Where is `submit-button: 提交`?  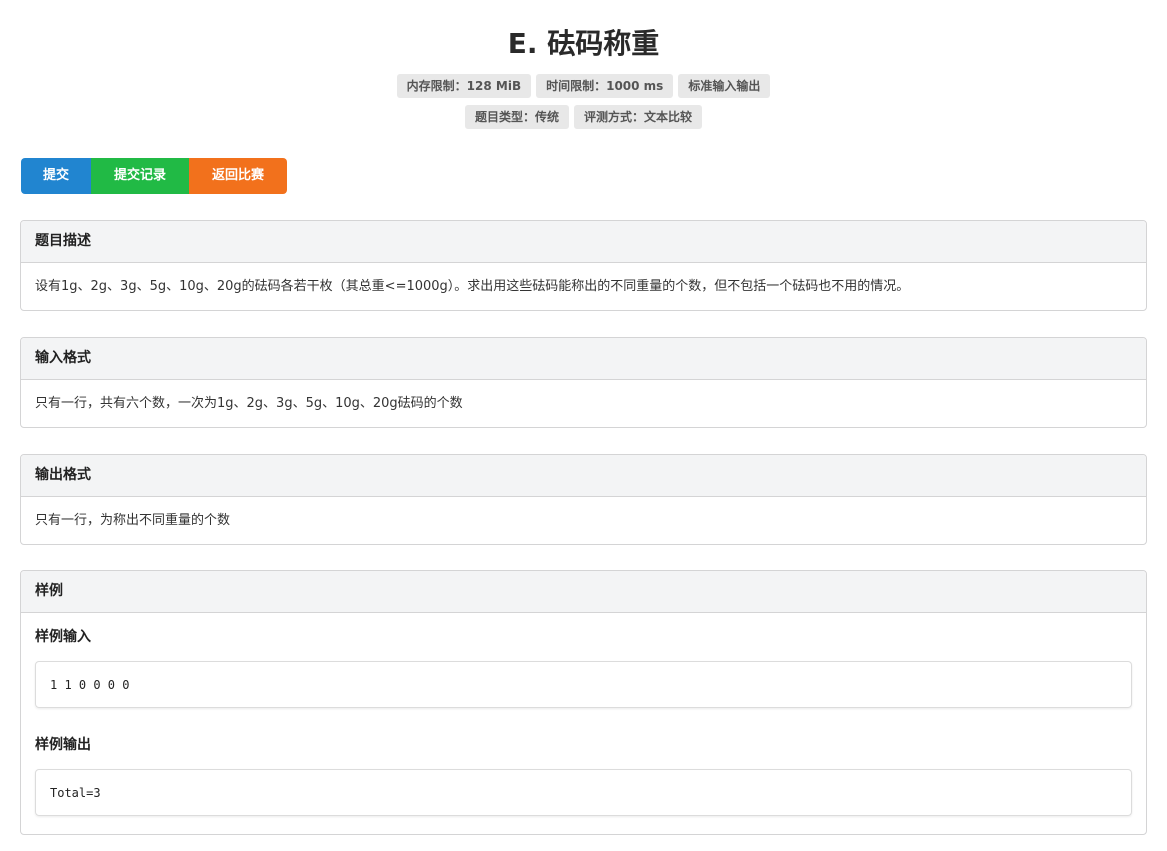
submit-button: 提交 is located at coordinates (56, 176).